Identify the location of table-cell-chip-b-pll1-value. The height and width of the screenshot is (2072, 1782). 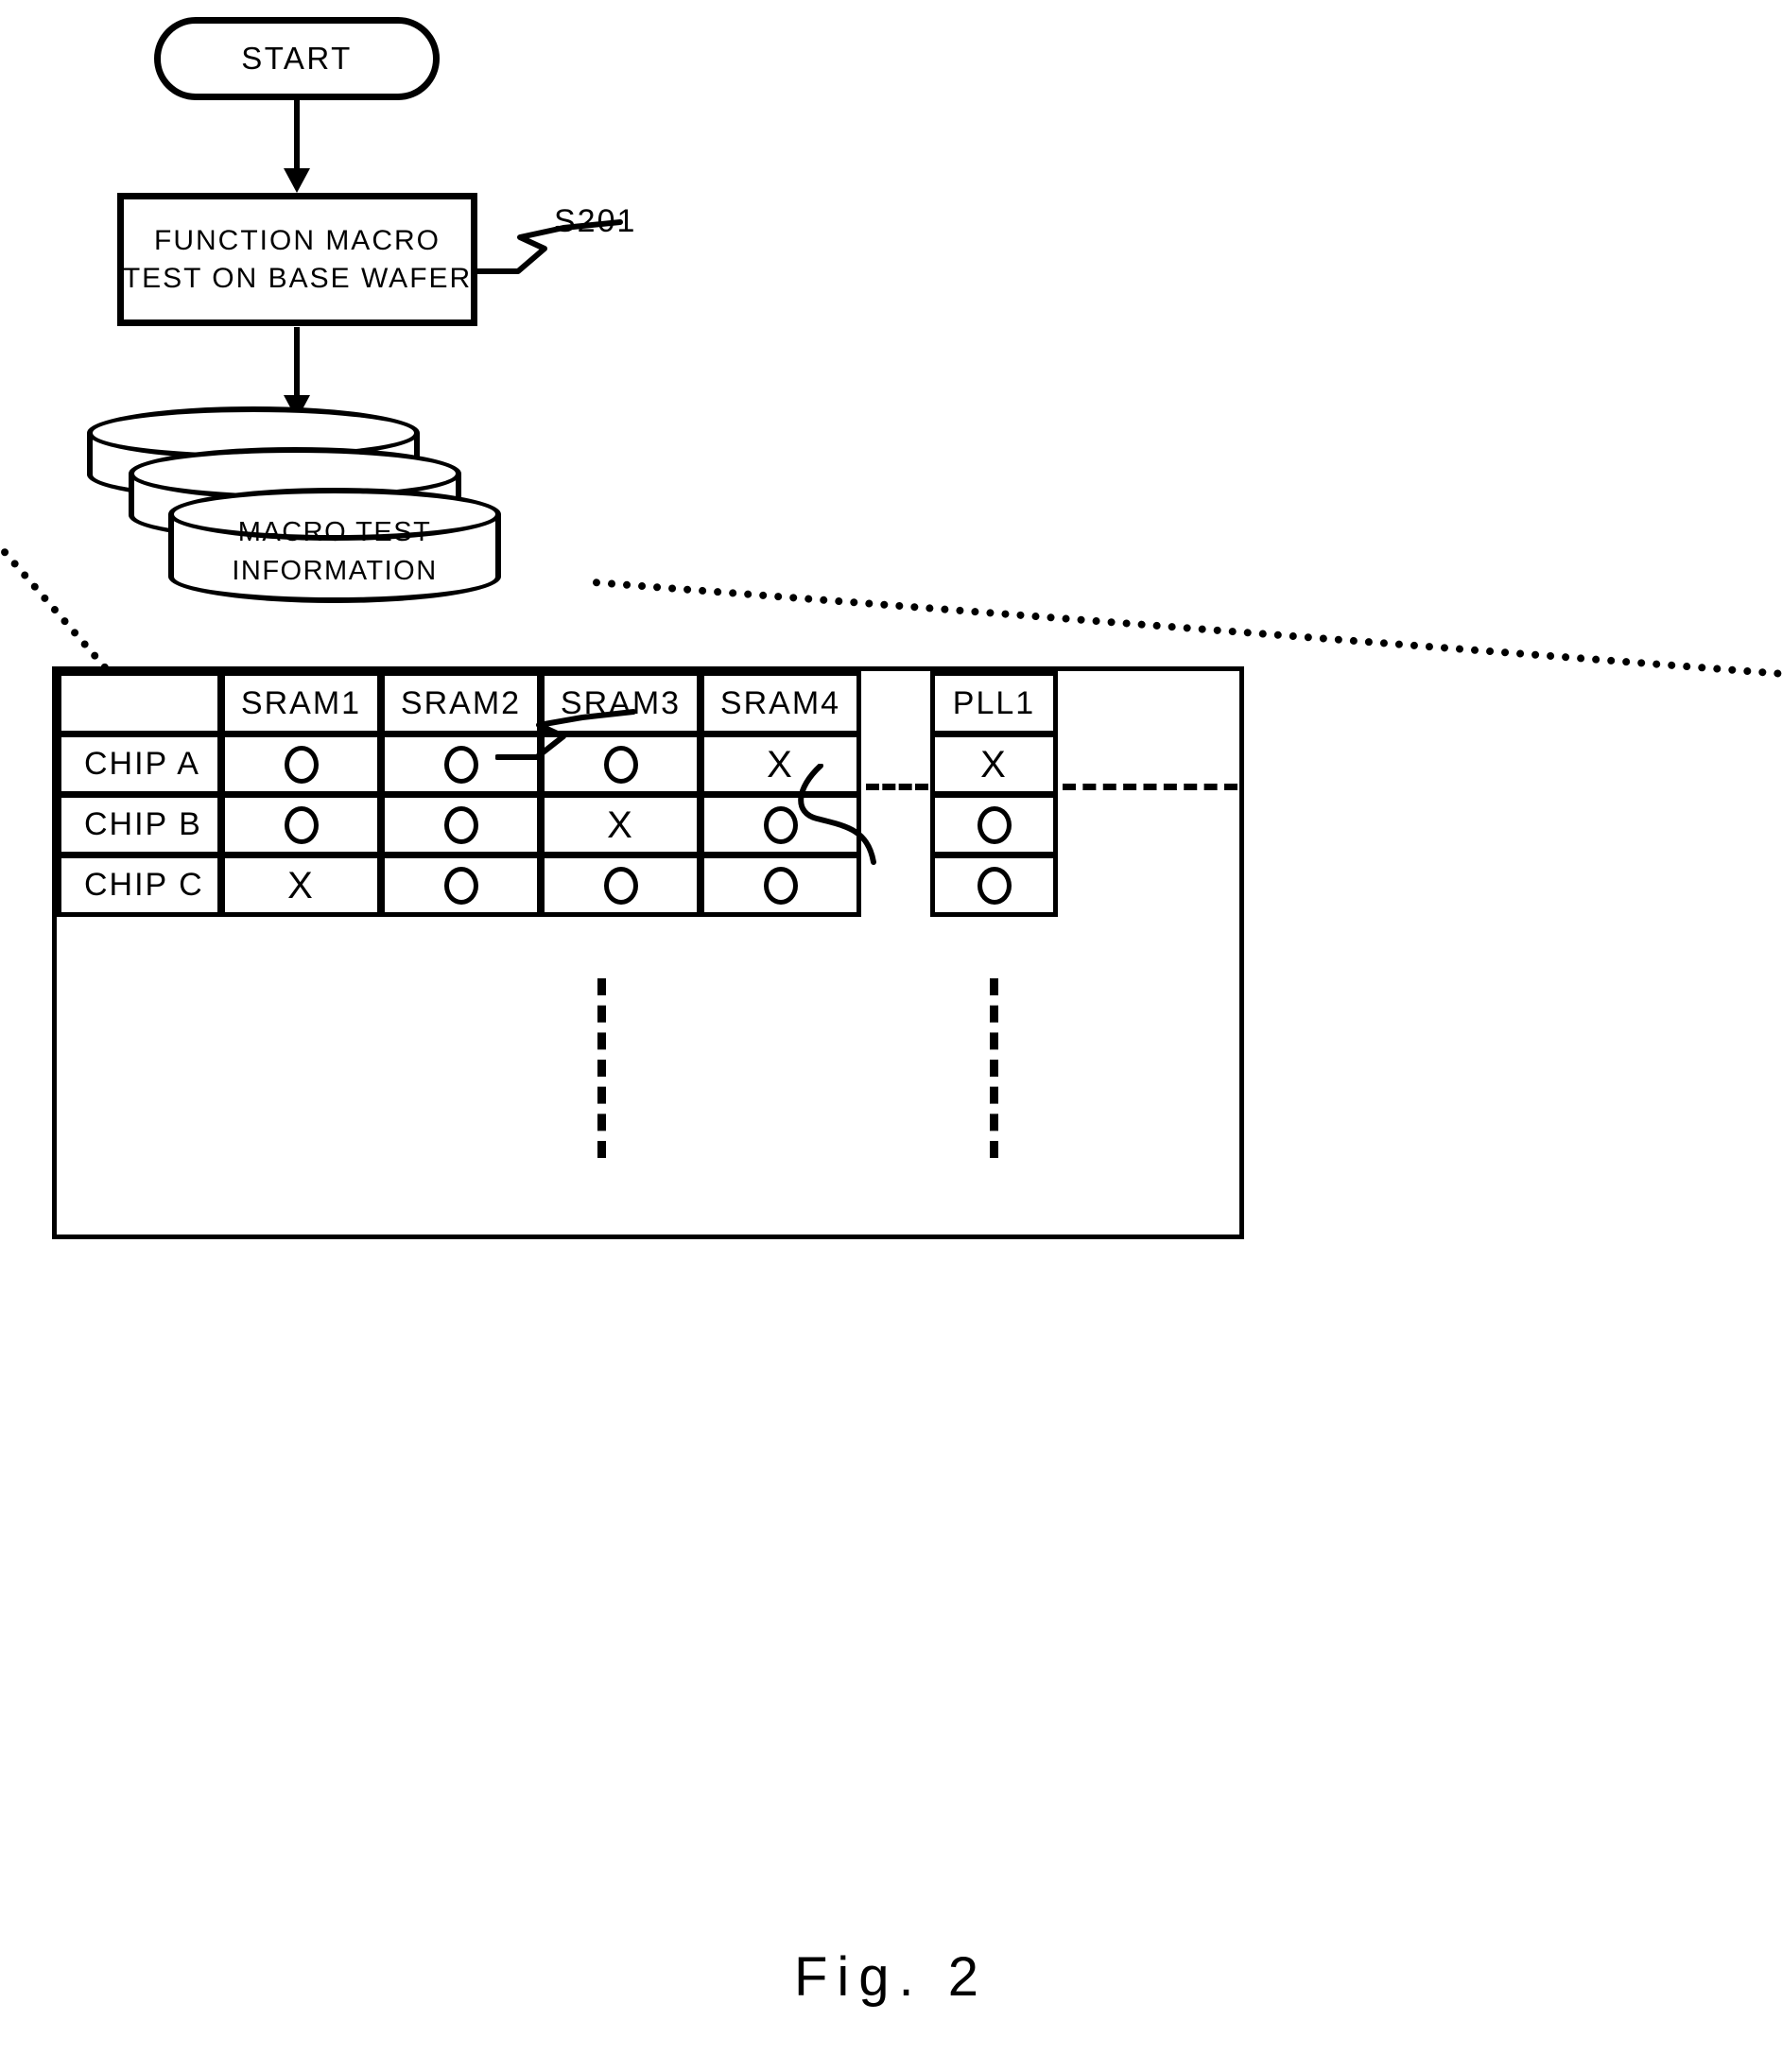
(995, 825).